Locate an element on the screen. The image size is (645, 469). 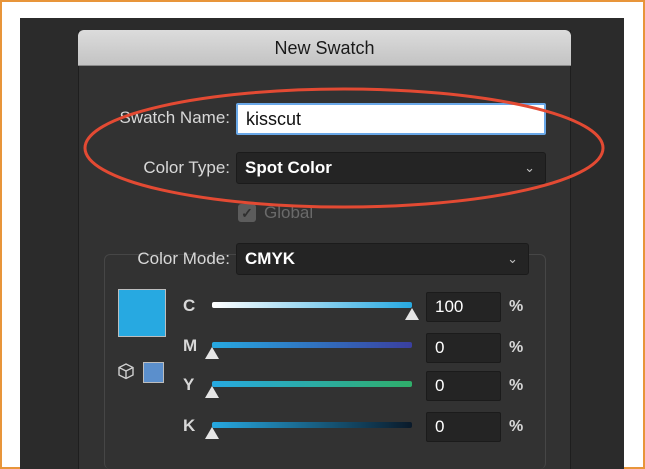
unit-label-y: % is located at coordinates (516, 385).